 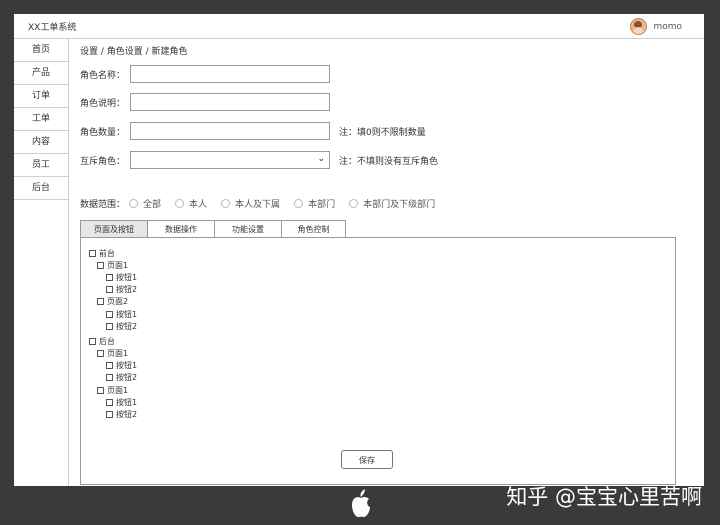 I want to click on top-bar: XX工单系统 momo, so click(x=359, y=26).